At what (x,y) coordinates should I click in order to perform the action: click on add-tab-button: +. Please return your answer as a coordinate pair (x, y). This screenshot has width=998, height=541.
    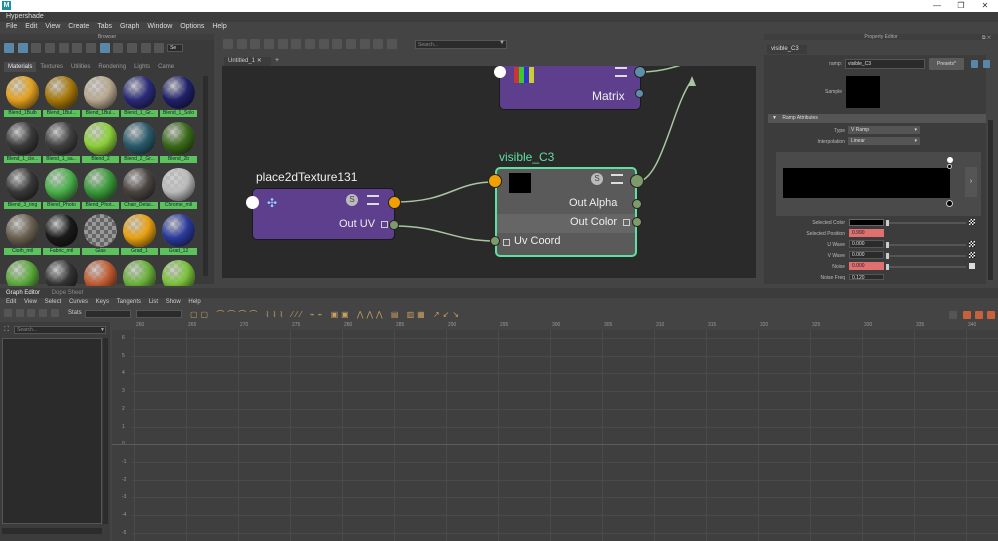
    Looking at the image, I should click on (277, 60).